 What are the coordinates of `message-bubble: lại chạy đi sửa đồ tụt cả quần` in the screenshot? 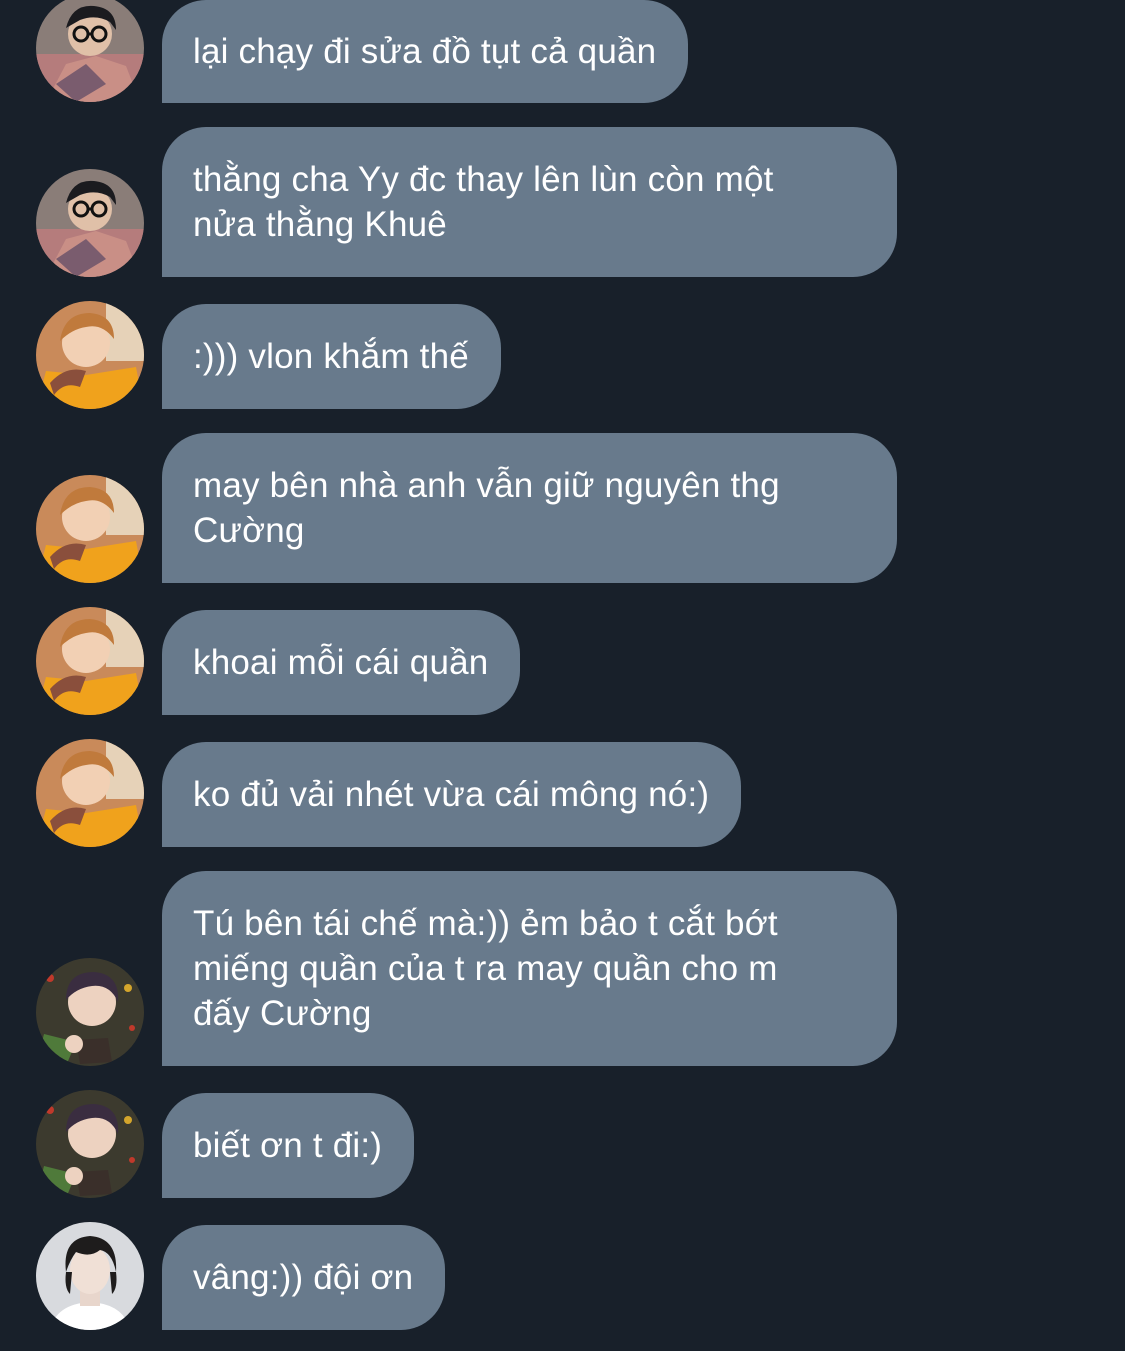 It's located at (425, 51).